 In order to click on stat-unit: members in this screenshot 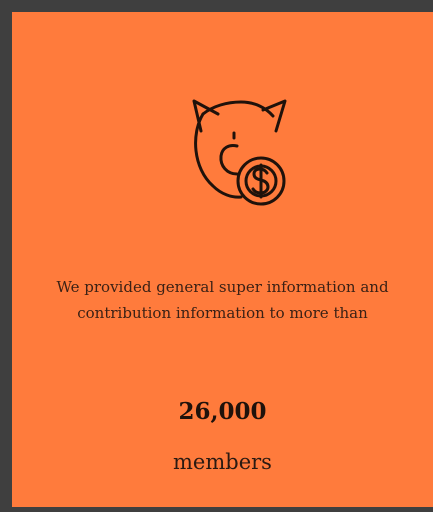, I will do `click(222, 462)`.